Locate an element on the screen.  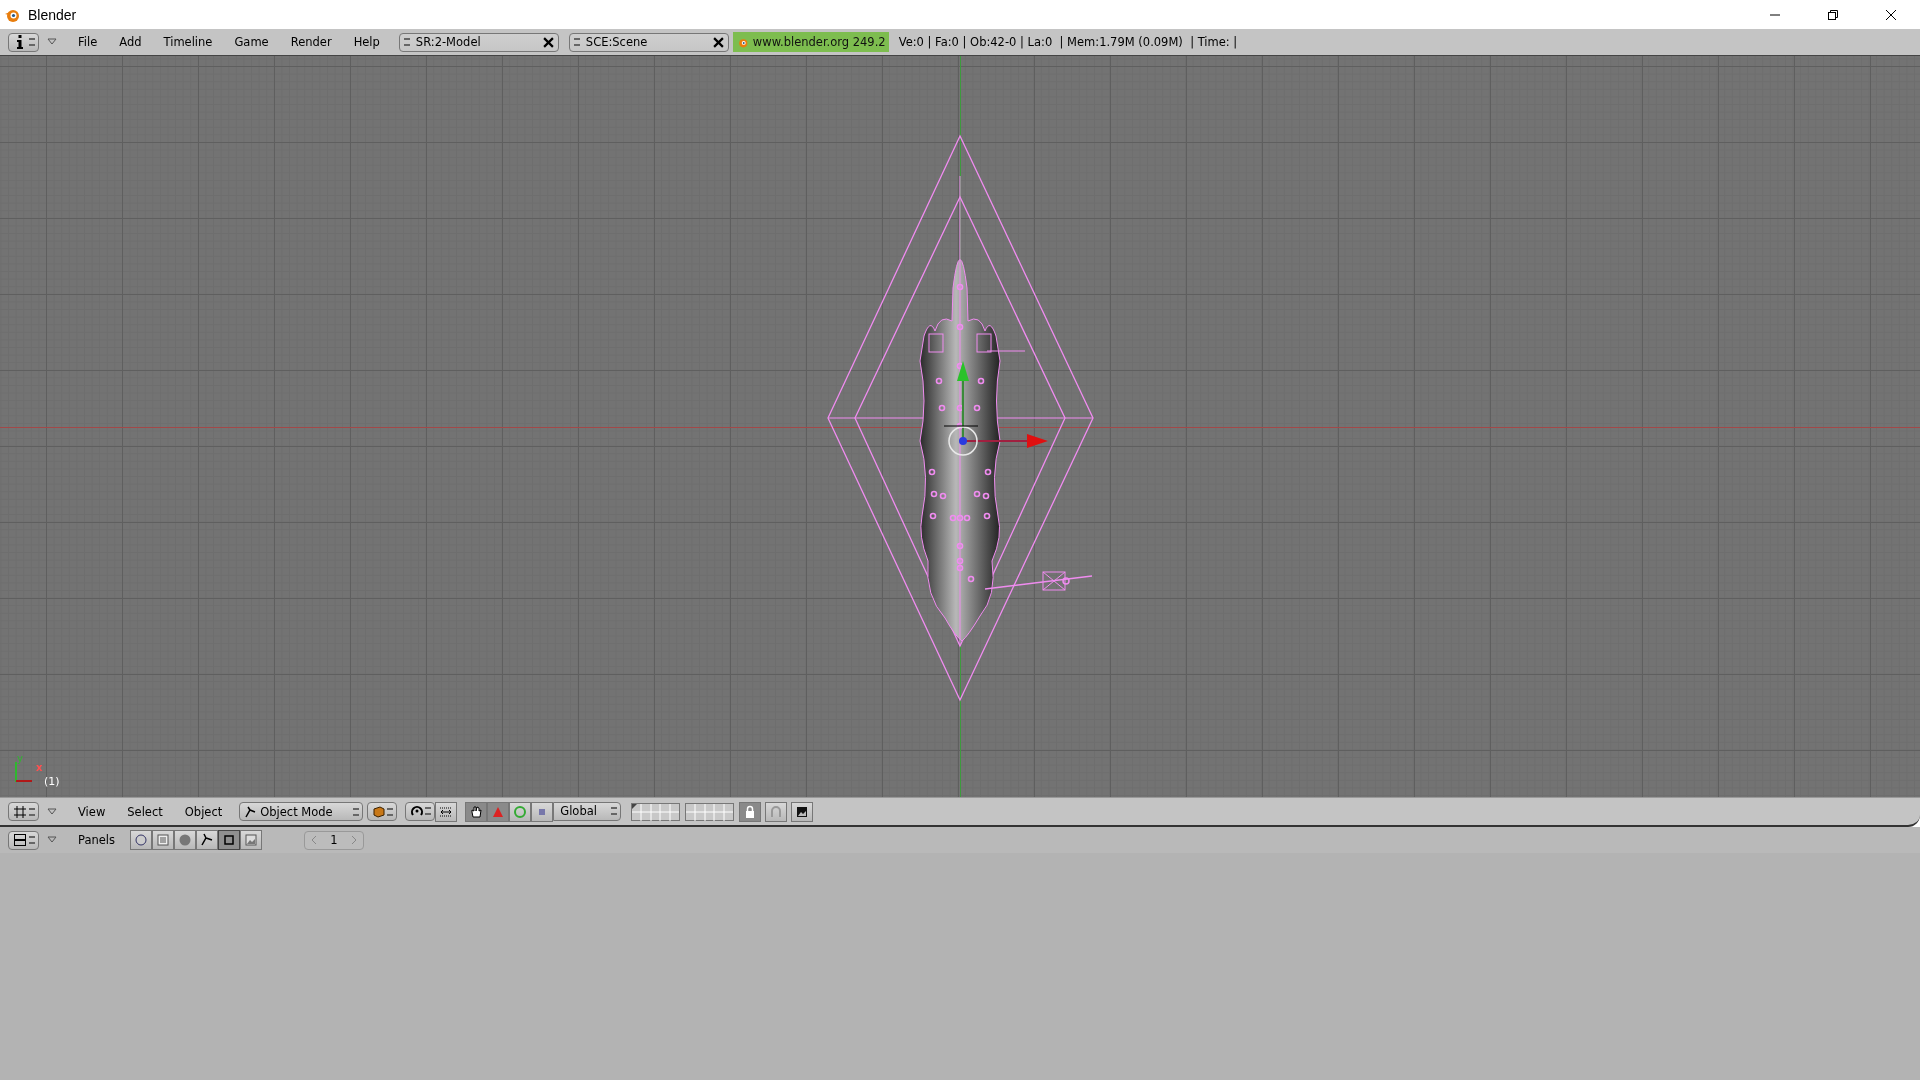
menu-item: View is located at coordinates (92, 811).